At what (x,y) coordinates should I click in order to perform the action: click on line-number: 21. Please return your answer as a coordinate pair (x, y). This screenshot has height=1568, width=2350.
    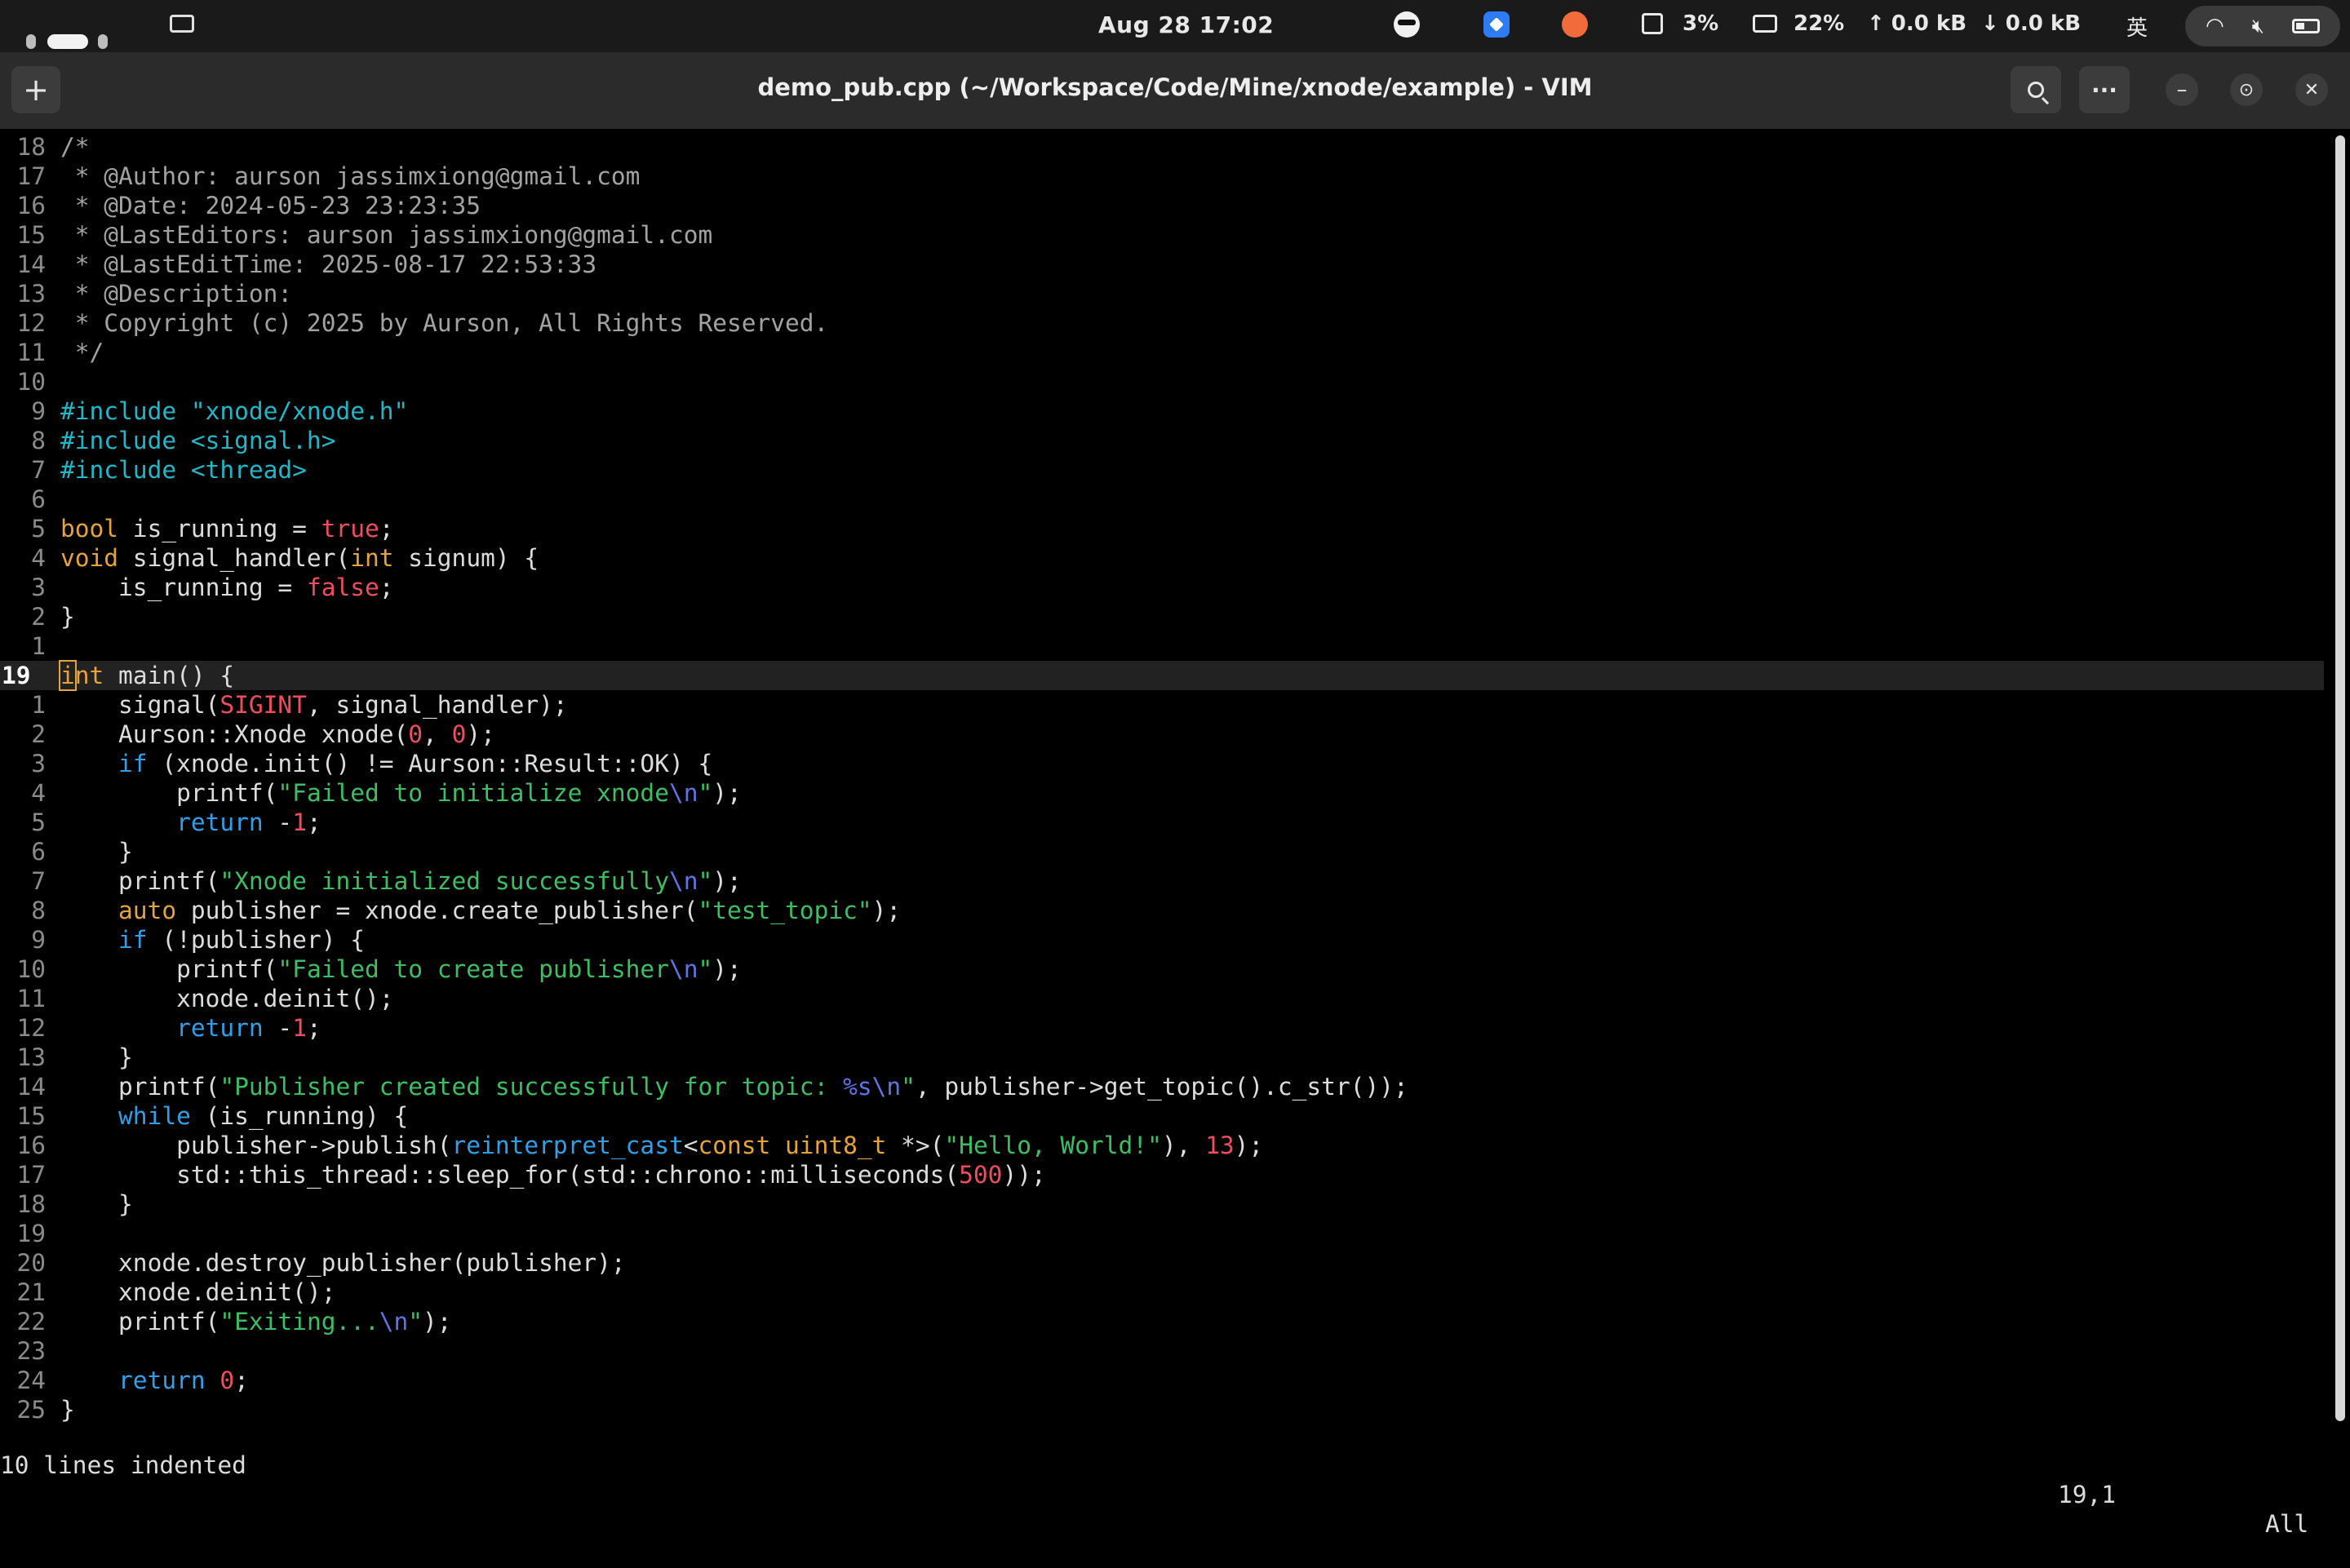
    Looking at the image, I should click on (31, 1292).